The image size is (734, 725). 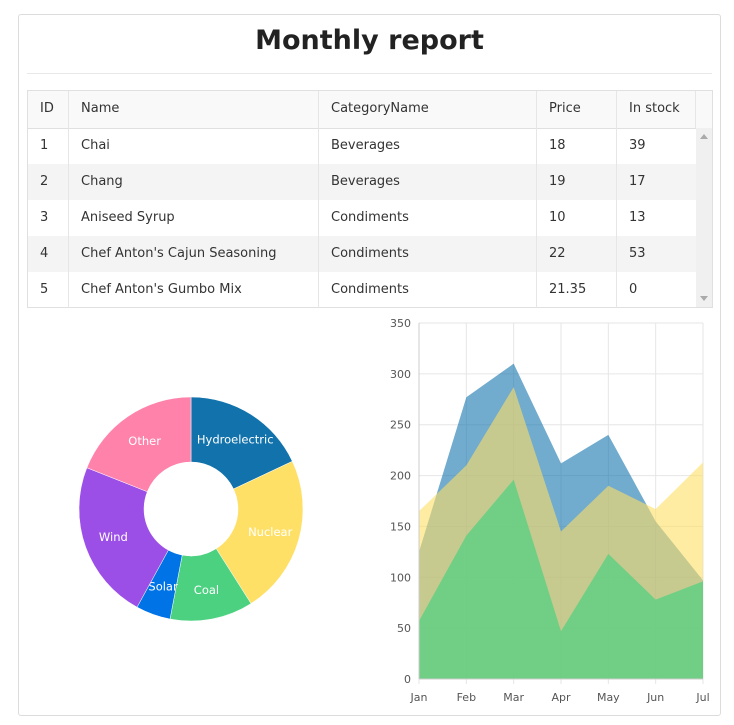 What do you see at coordinates (577, 218) in the screenshot?
I see `cell-price: 10` at bounding box center [577, 218].